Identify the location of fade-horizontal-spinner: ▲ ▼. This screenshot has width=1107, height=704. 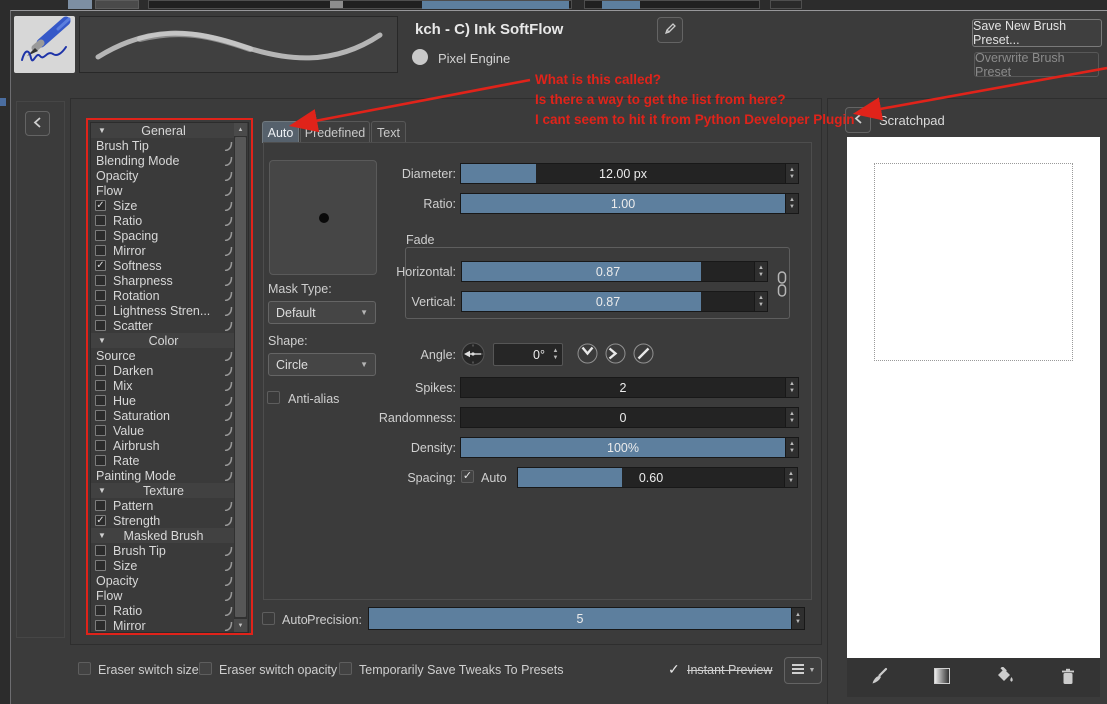
(761, 271).